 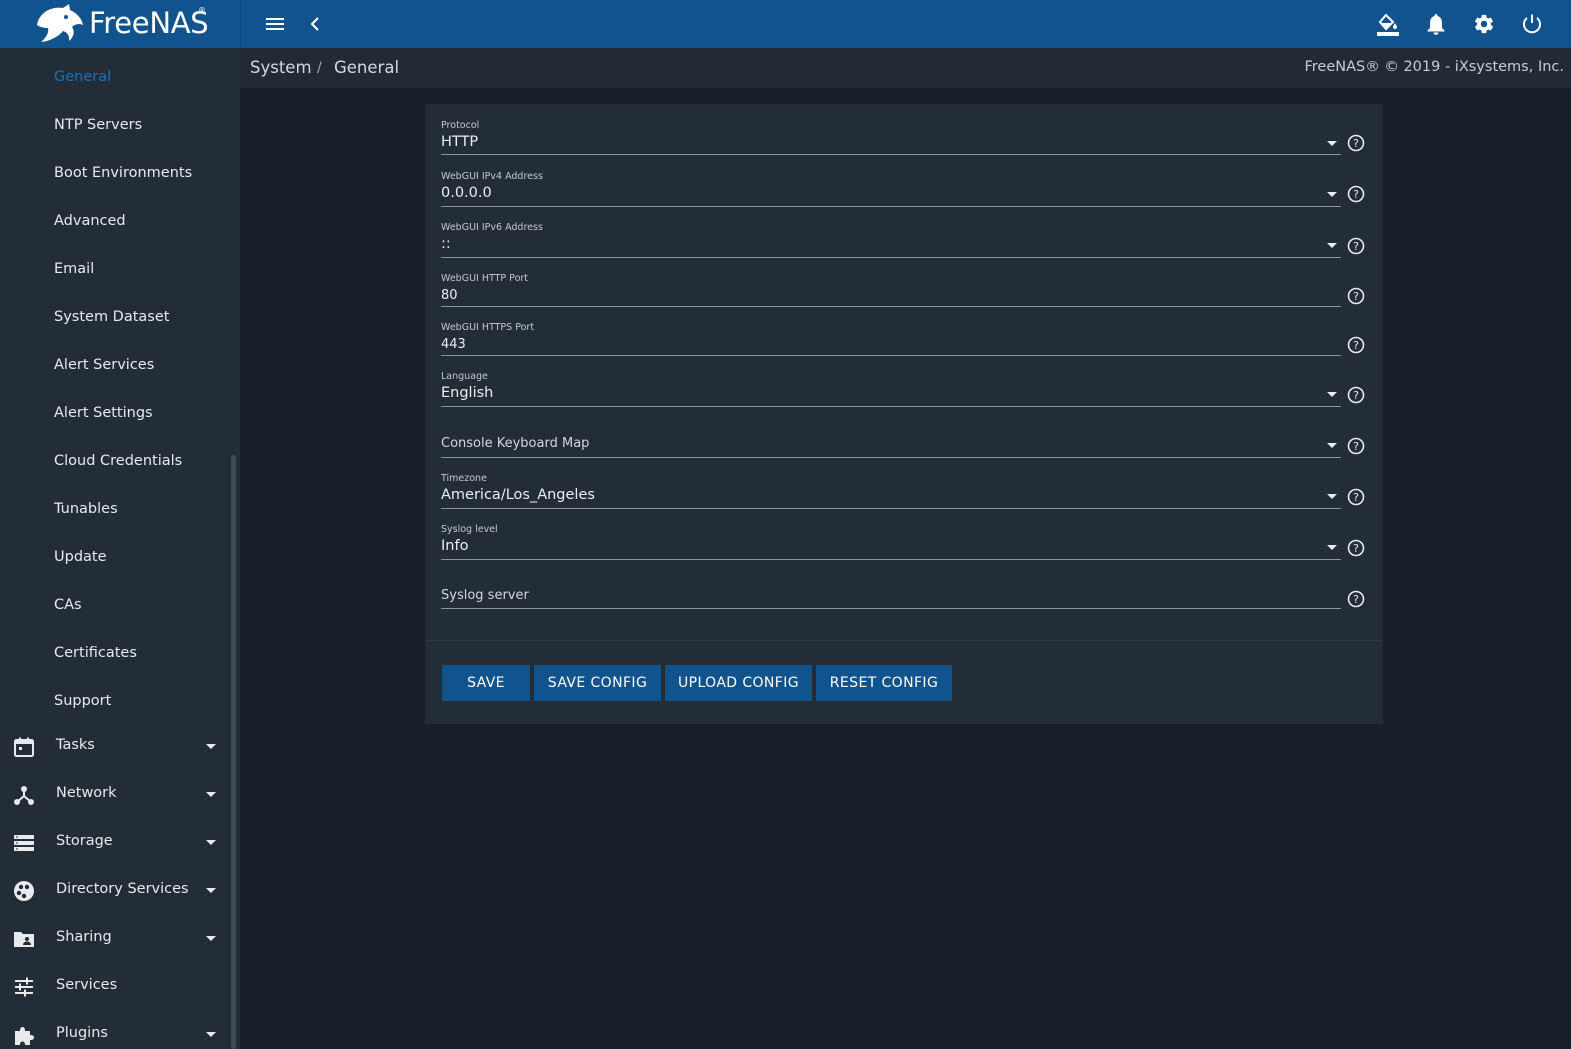 What do you see at coordinates (455, 546) in the screenshot?
I see `field-value: Info` at bounding box center [455, 546].